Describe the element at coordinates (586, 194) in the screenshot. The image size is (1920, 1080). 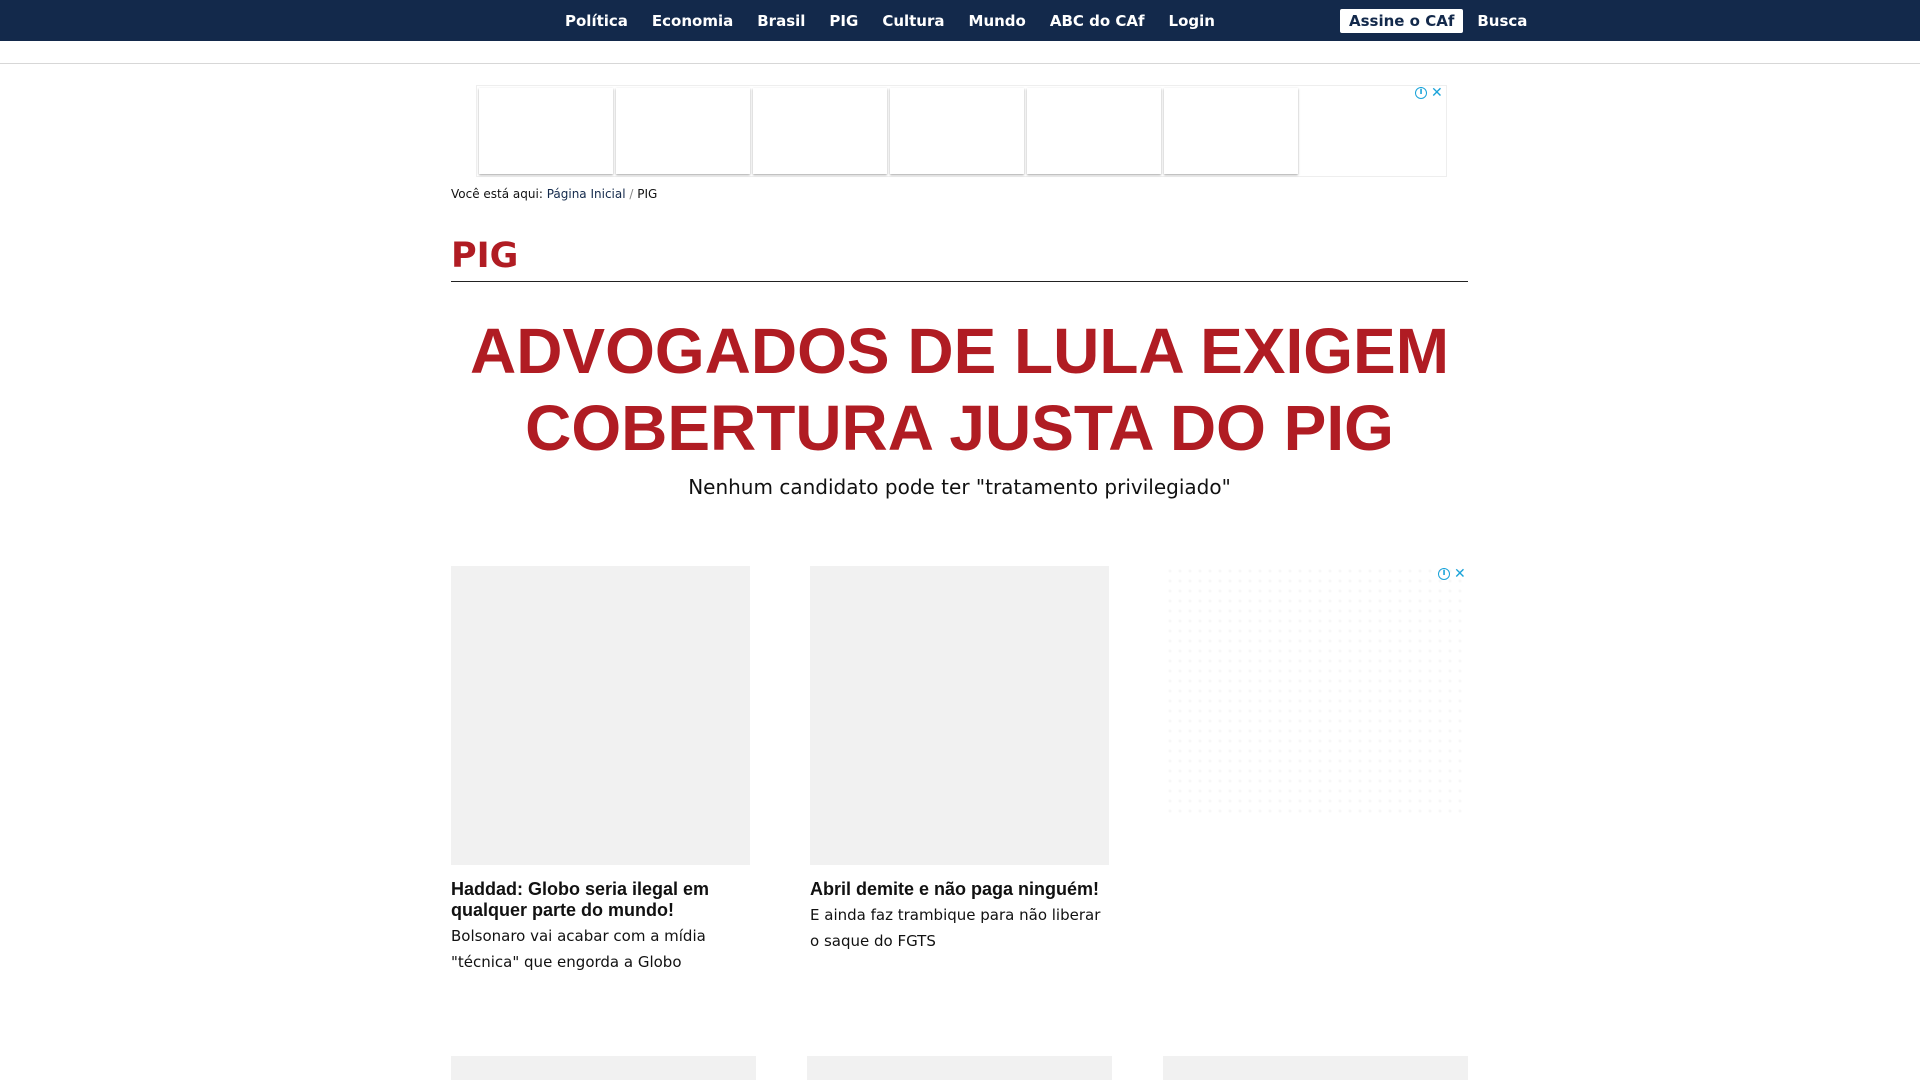
I see `breadcrumb-home-link: Página Inicial` at that location.